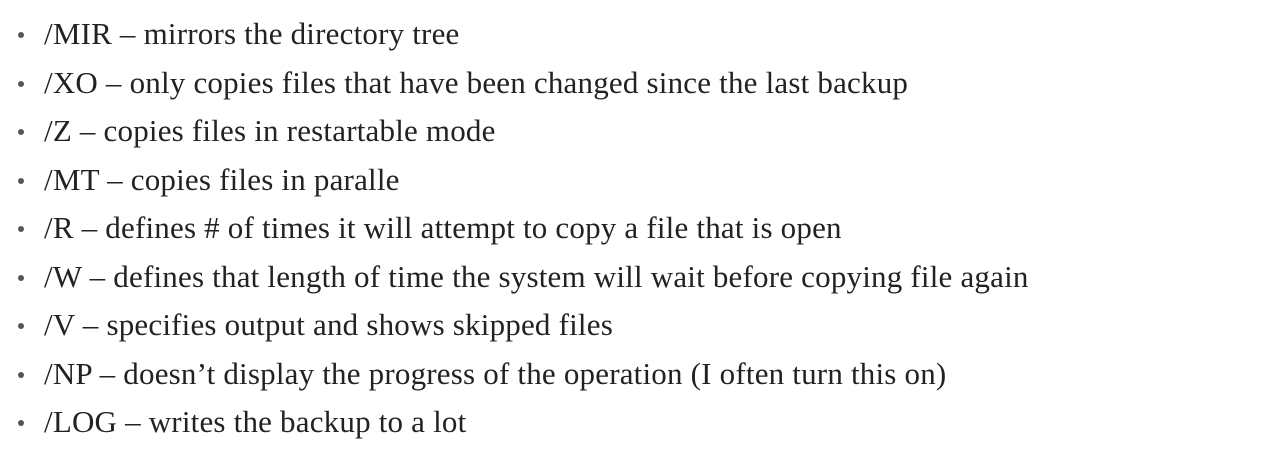 The height and width of the screenshot is (458, 1270). I want to click on list-item-text: /LOG – writes the backup to a lot, so click(255, 422).